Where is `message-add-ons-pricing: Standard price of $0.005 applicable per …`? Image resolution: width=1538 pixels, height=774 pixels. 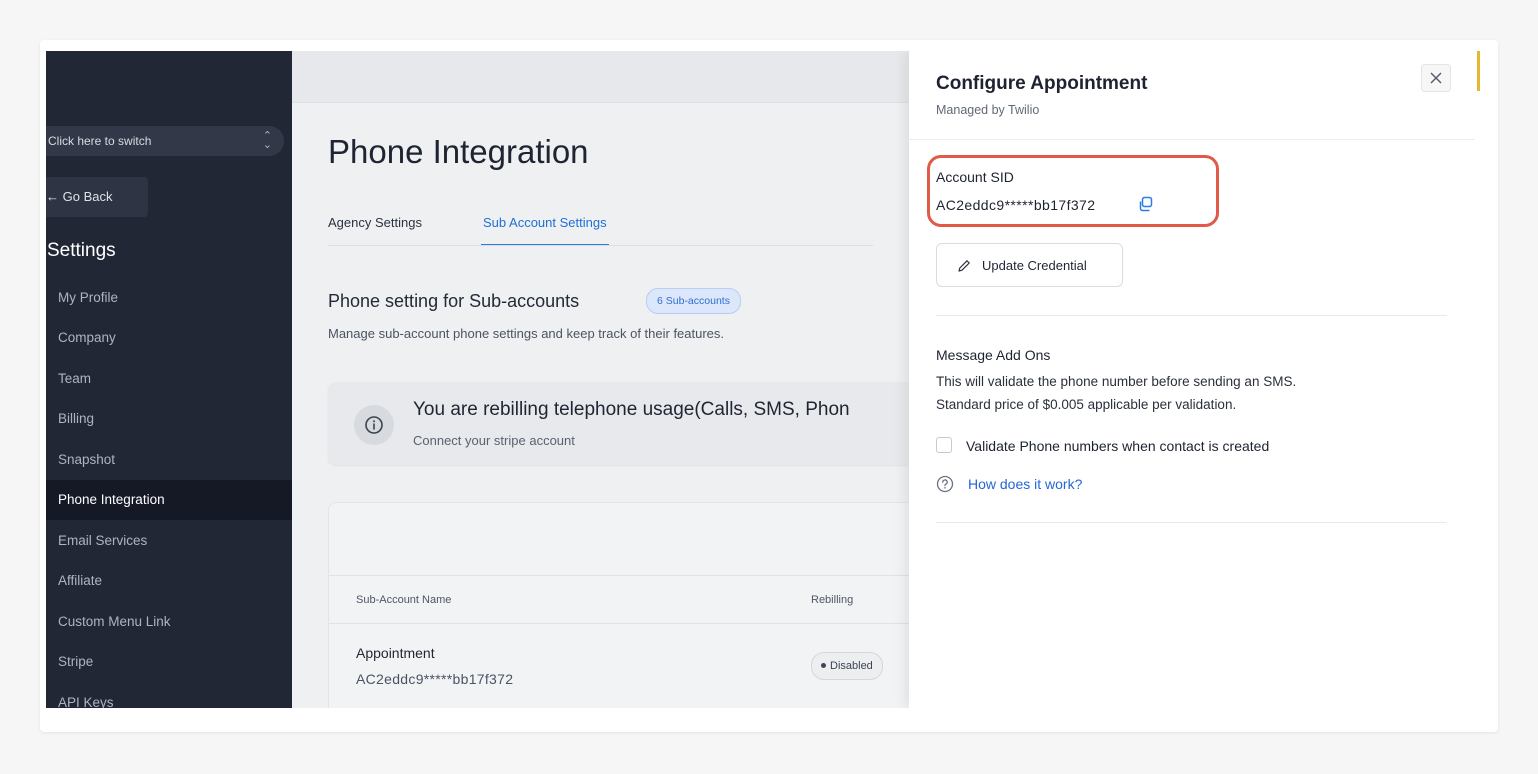 message-add-ons-pricing: Standard price of $0.005 applicable per … is located at coordinates (1086, 404).